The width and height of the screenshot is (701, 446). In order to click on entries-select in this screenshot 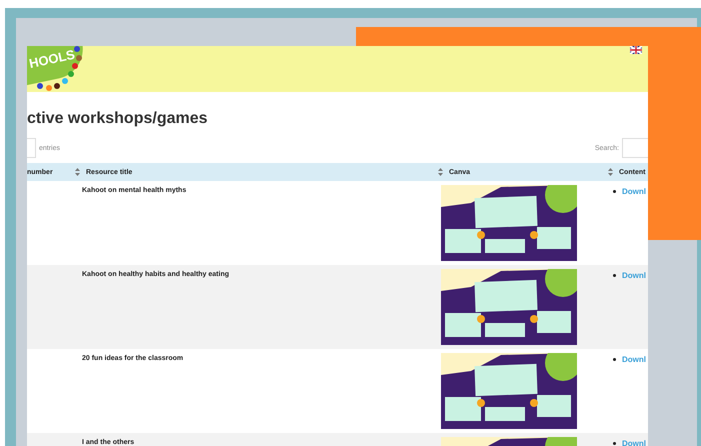, I will do `click(31, 148)`.